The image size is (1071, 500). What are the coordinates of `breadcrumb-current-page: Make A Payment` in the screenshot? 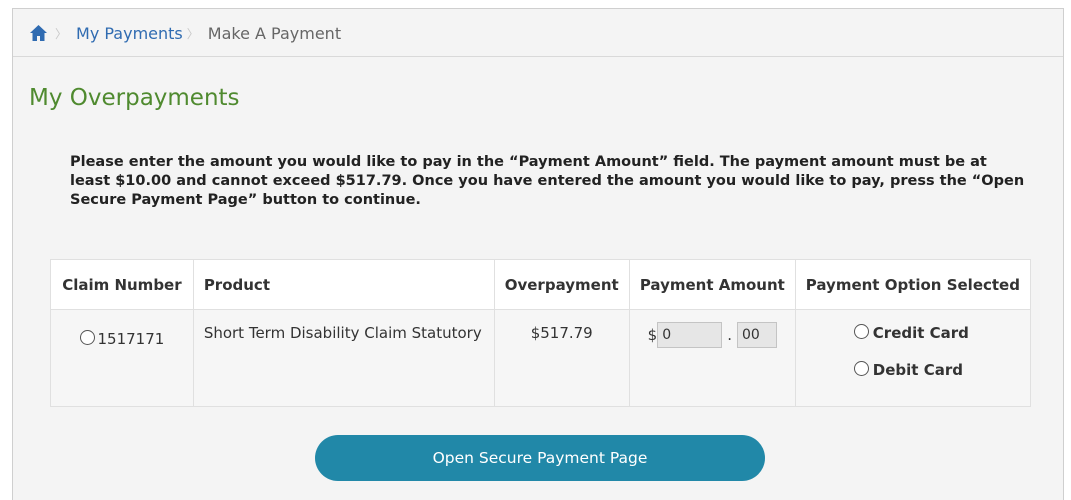 It's located at (274, 33).